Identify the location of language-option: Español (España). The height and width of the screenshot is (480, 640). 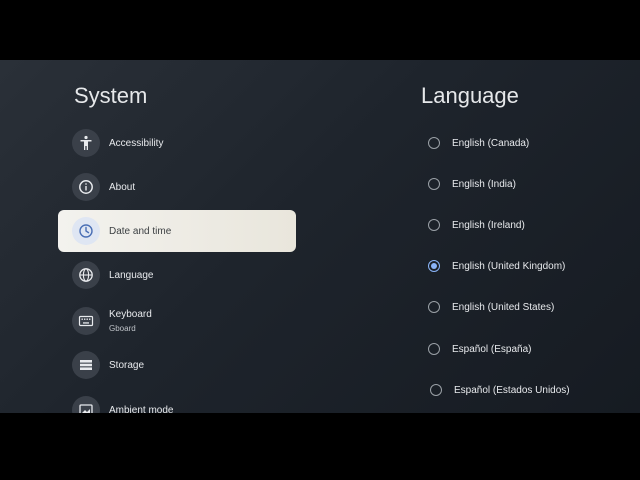
(480, 349).